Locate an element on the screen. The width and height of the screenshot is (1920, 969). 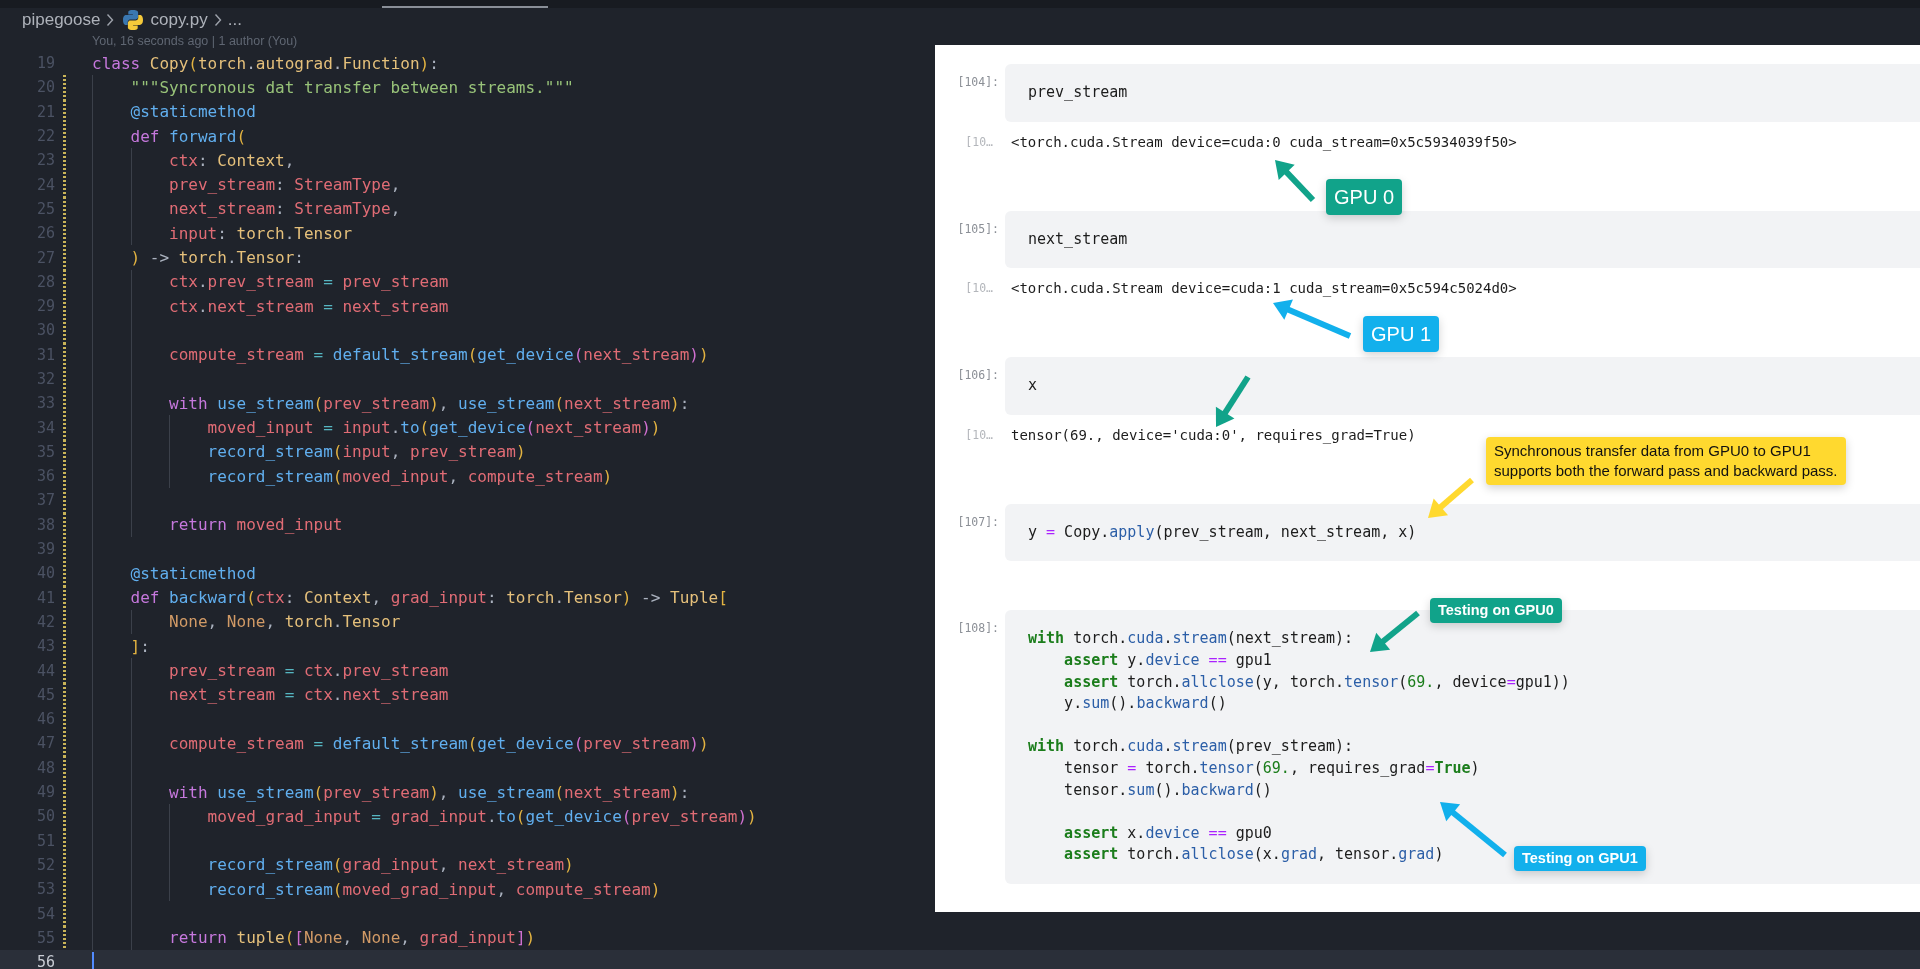
line-number: 38 is located at coordinates (45, 524).